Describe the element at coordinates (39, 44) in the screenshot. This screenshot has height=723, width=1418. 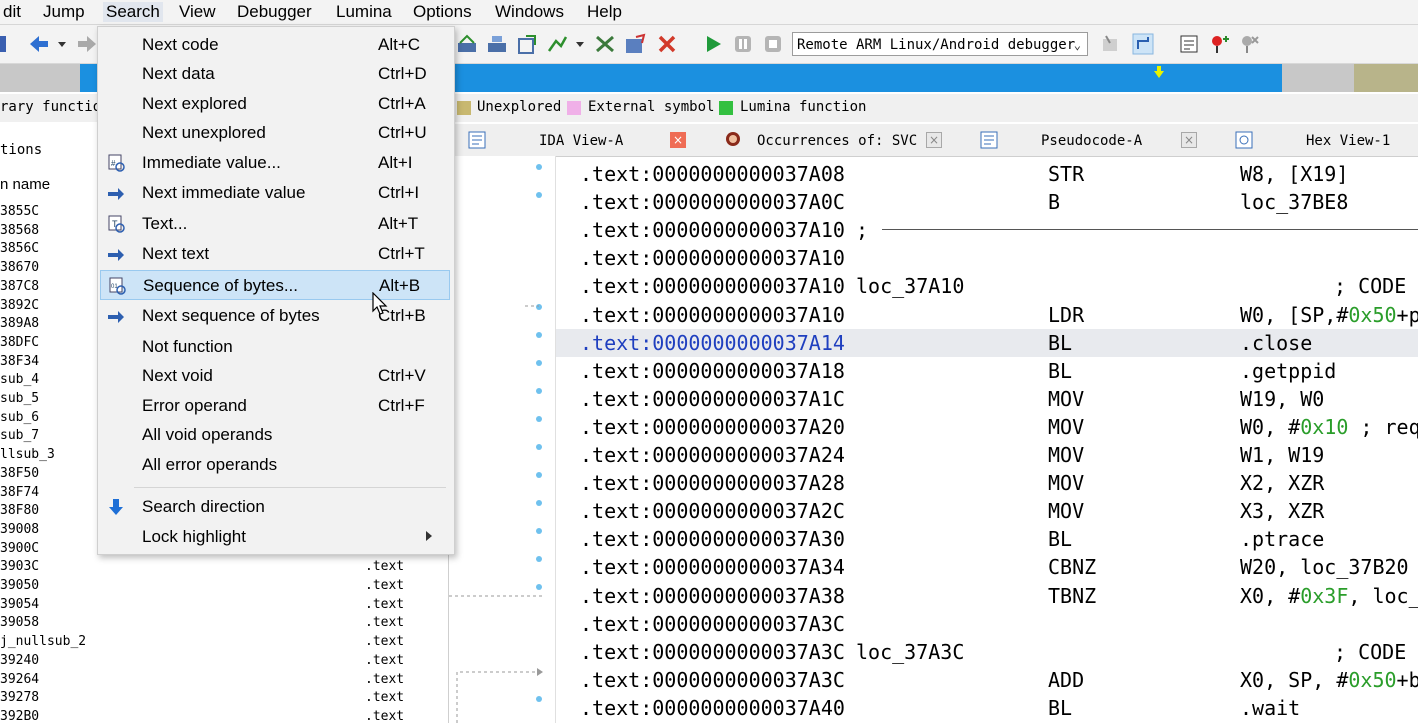
I see `back-arrow-icon` at that location.